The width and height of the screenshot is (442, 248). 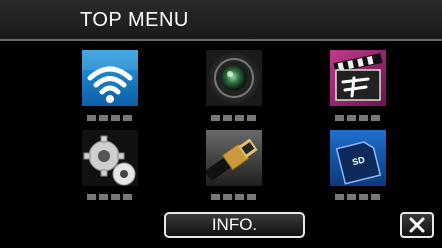 I want to click on info-button-label: INFO., so click(x=234, y=224).